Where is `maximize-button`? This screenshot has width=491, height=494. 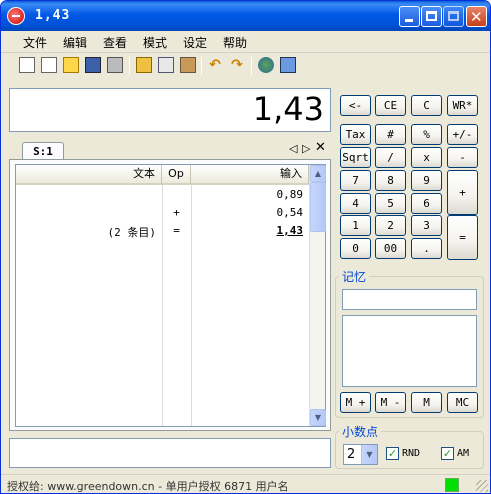 maximize-button is located at coordinates (431, 16).